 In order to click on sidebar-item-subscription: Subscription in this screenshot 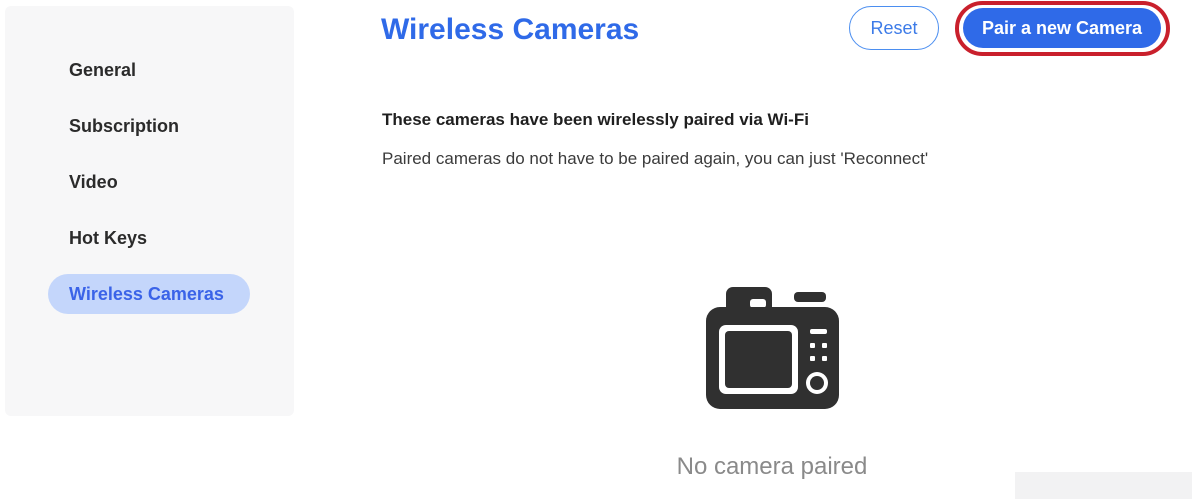, I will do `click(124, 126)`.